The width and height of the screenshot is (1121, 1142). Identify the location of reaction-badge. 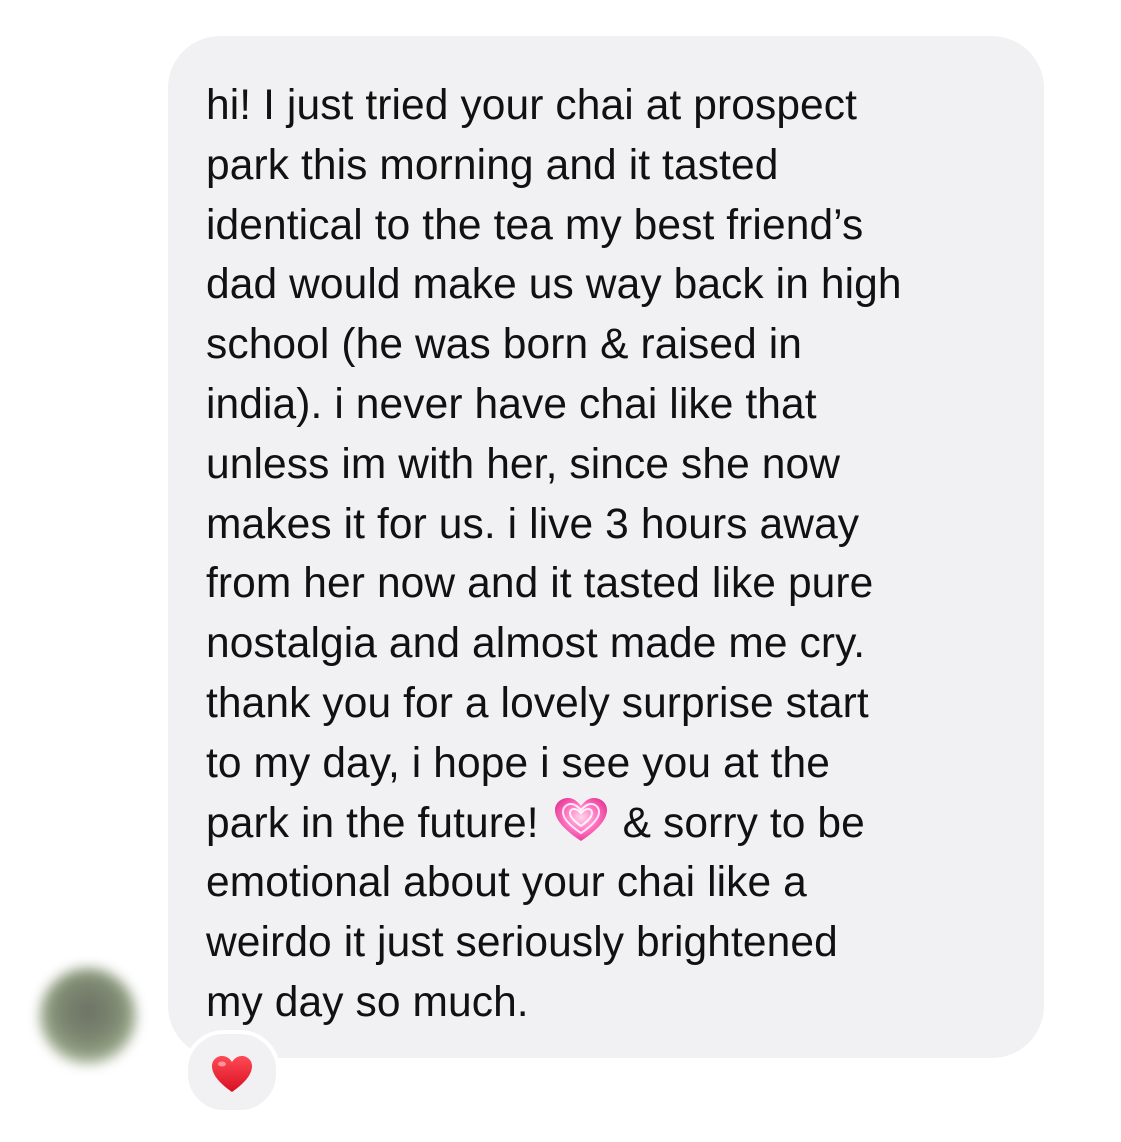
(232, 1072).